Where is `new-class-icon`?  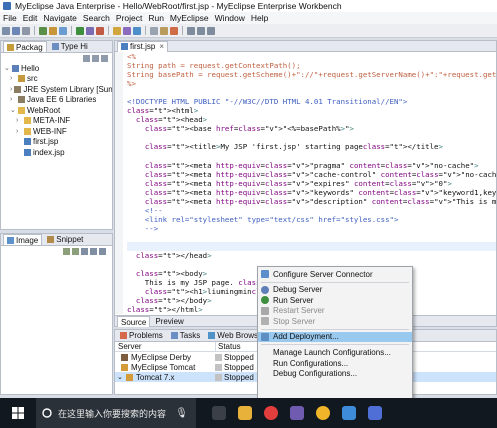 new-class-icon is located at coordinates (137, 30).